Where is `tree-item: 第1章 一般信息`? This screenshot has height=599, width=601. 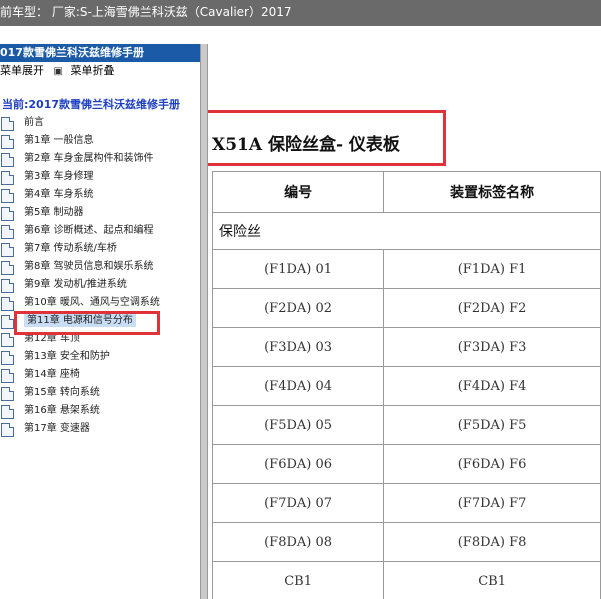 tree-item: 第1章 一般信息 is located at coordinates (100, 141).